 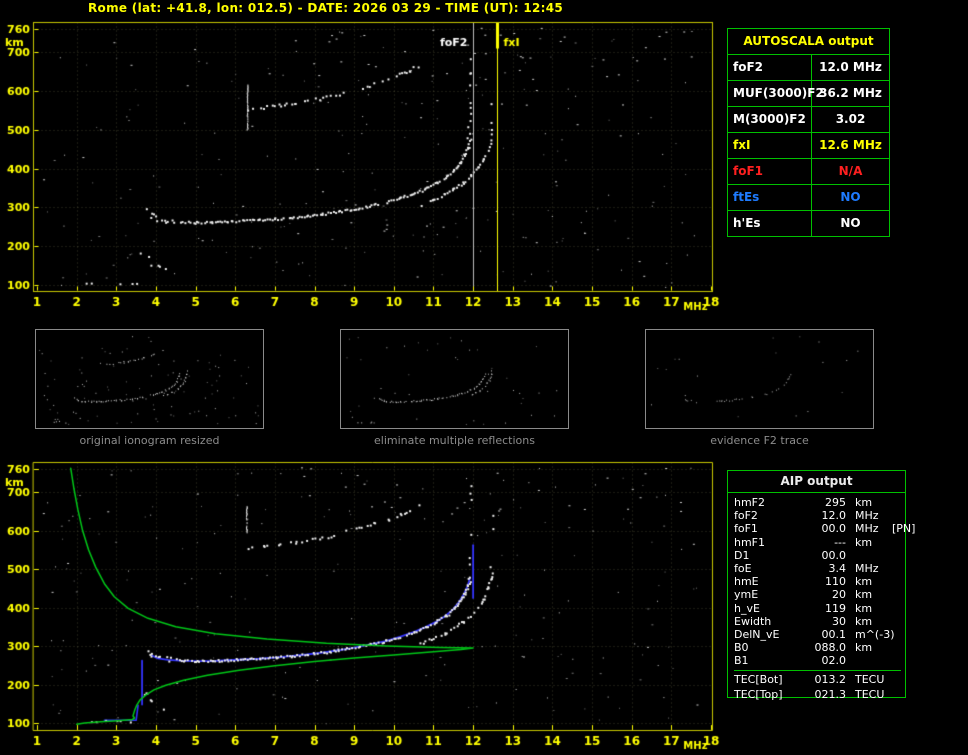 What do you see at coordinates (746, 516) in the screenshot?
I see `aip-label: foF2` at bounding box center [746, 516].